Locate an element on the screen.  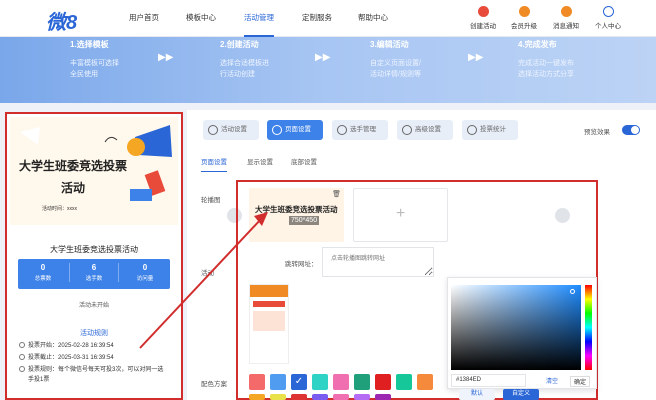
tool-vote-statistics: 投票统计 is located at coordinates (490, 130).